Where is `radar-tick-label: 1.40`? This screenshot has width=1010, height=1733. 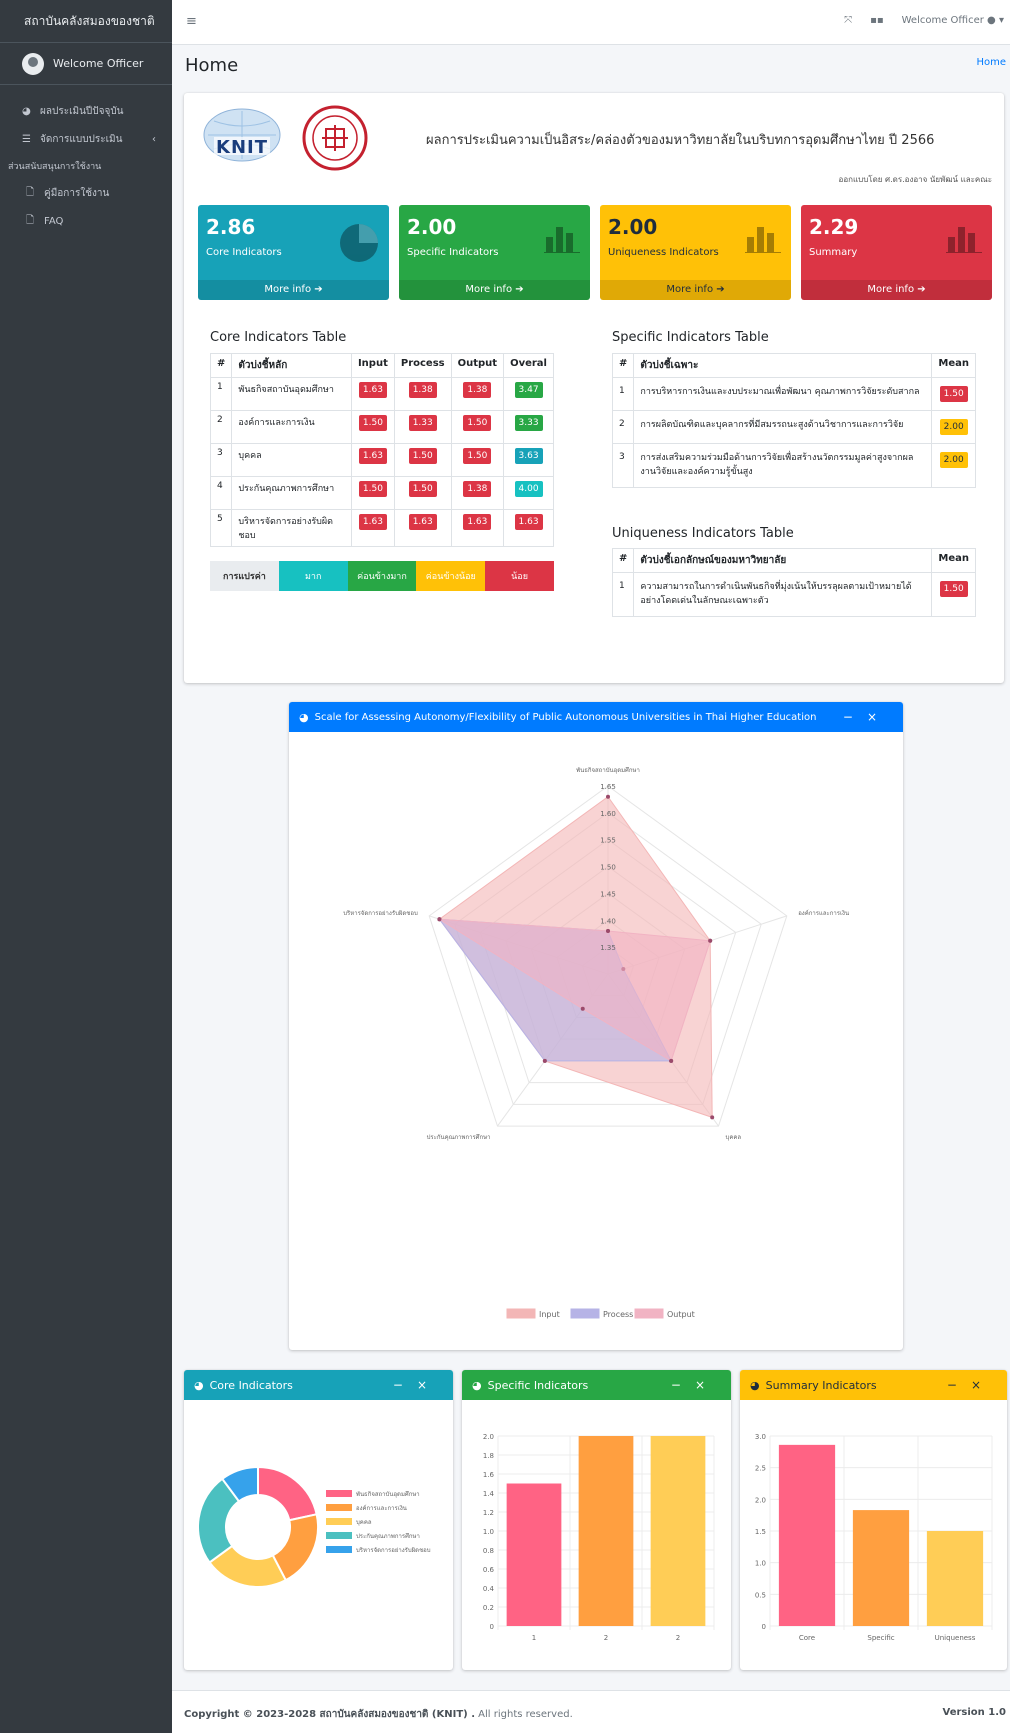 radar-tick-label: 1.40 is located at coordinates (608, 921).